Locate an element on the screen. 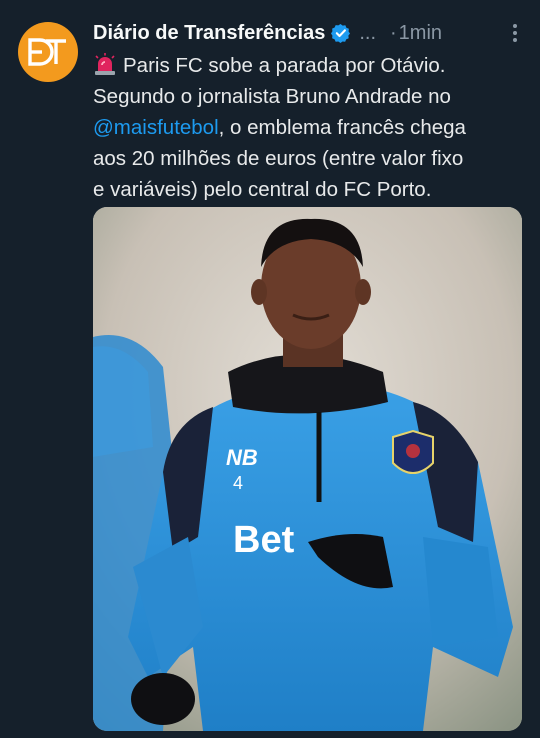  tweet-line-1-text: Paris FC sobe a parada por Otávio. is located at coordinates (284, 65).